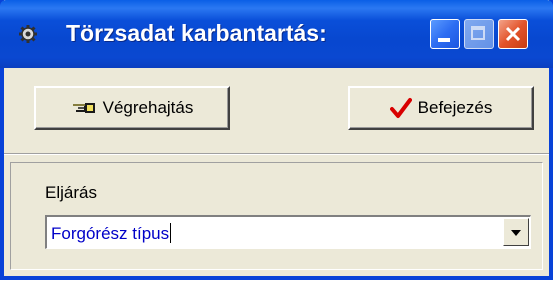 The image size is (553, 293). Describe the element at coordinates (400, 108) in the screenshot. I see `checkmark-icon` at that location.